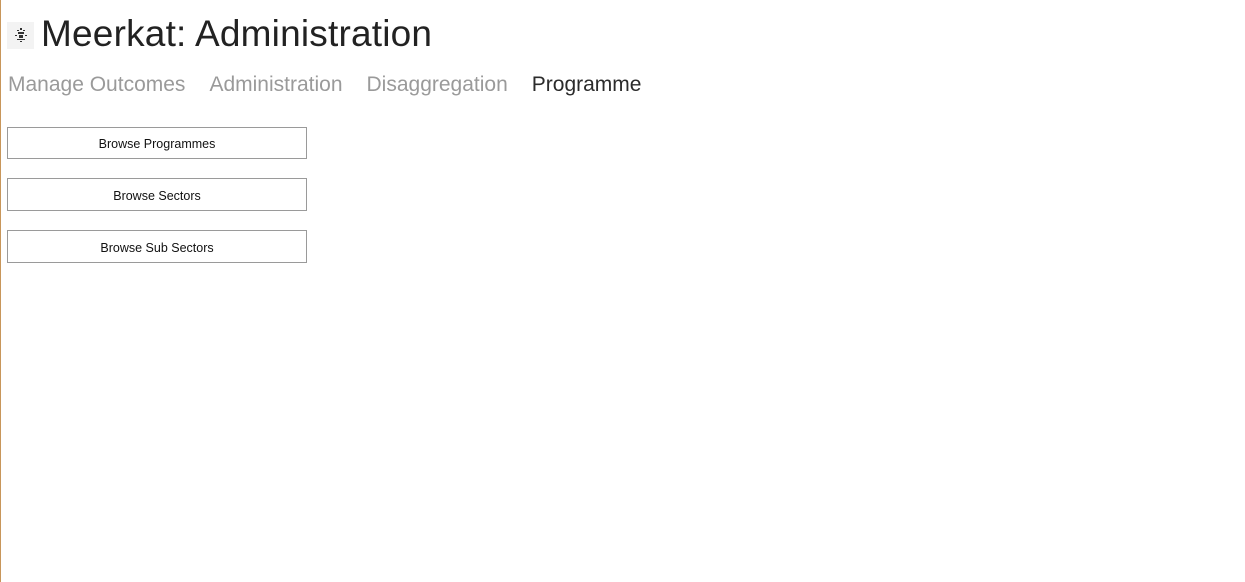  Describe the element at coordinates (437, 85) in the screenshot. I see `tab-disaggregation: Disaggregation` at that location.